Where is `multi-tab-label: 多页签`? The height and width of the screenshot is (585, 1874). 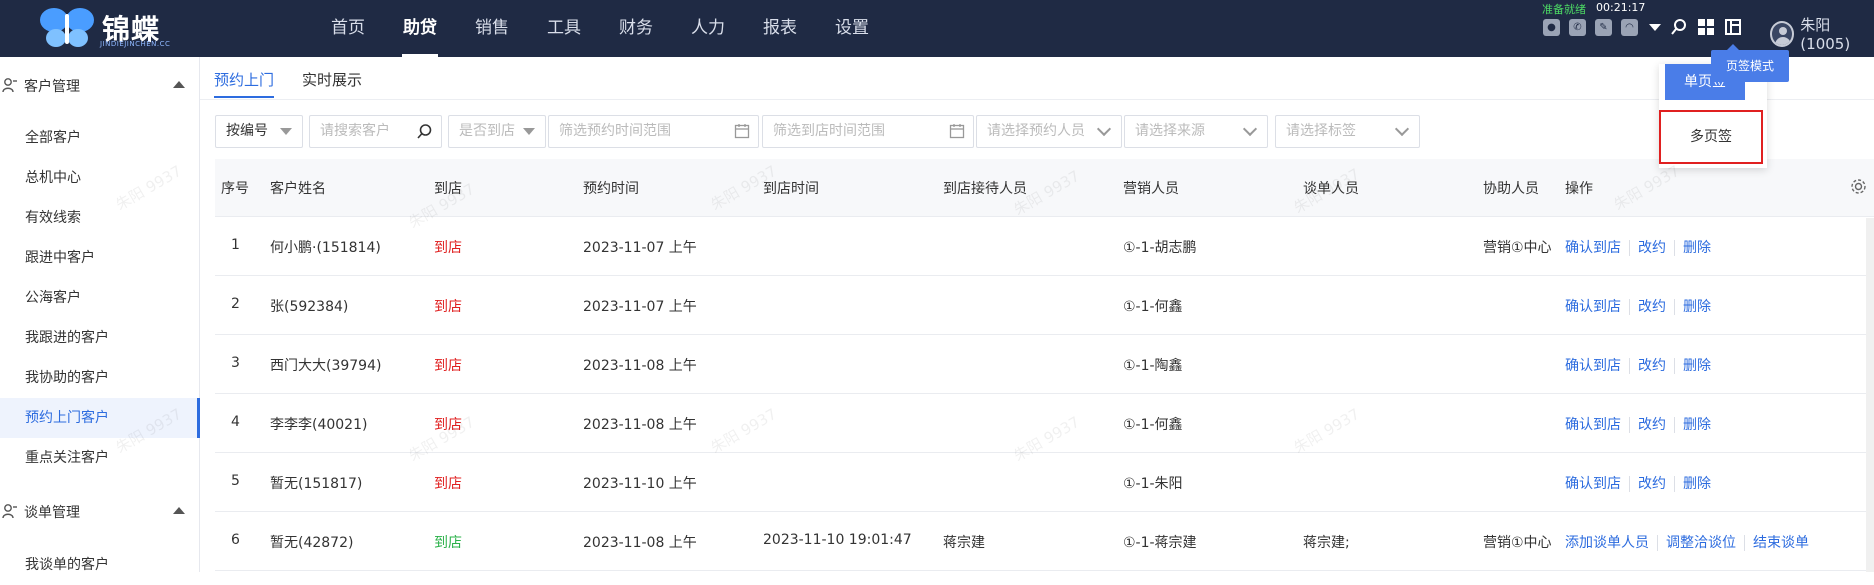 multi-tab-label: 多页签 is located at coordinates (1711, 137).